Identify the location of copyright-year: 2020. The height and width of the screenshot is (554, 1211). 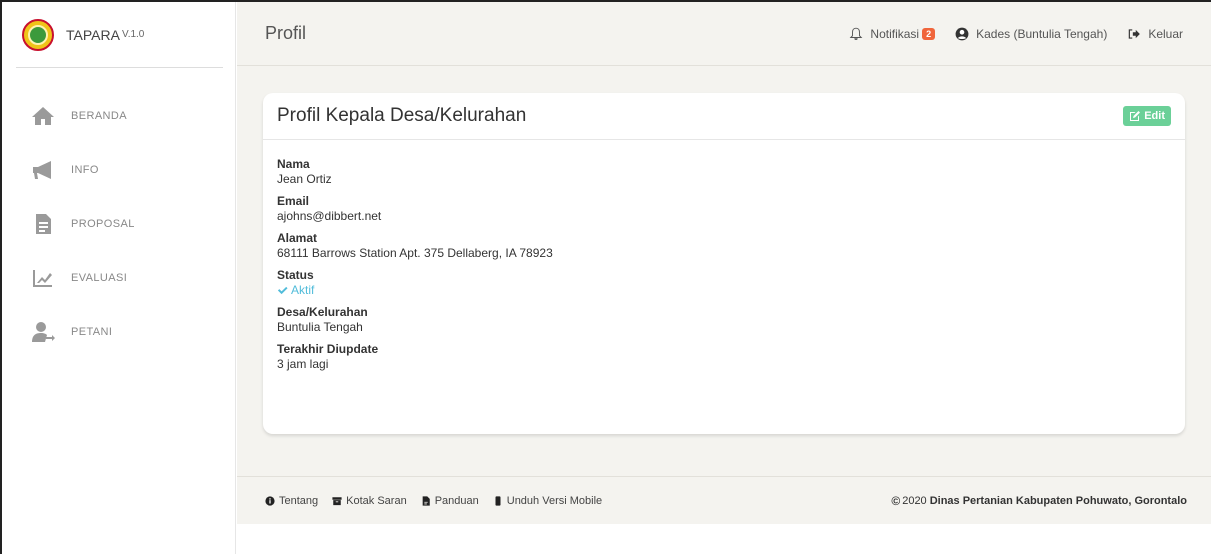
(914, 500).